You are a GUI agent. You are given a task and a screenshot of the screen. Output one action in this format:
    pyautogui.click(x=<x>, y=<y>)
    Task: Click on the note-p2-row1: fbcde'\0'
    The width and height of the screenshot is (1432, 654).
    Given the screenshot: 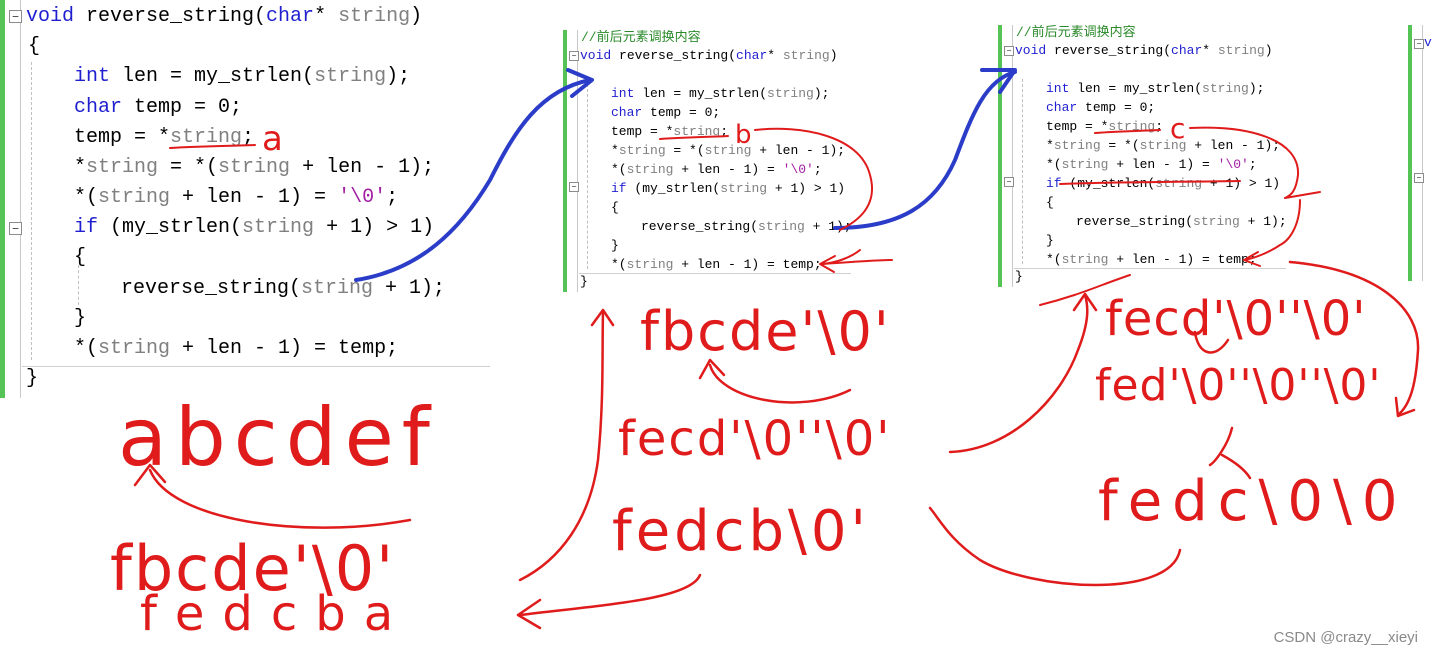 What is the action you would take?
    pyautogui.click(x=765, y=331)
    